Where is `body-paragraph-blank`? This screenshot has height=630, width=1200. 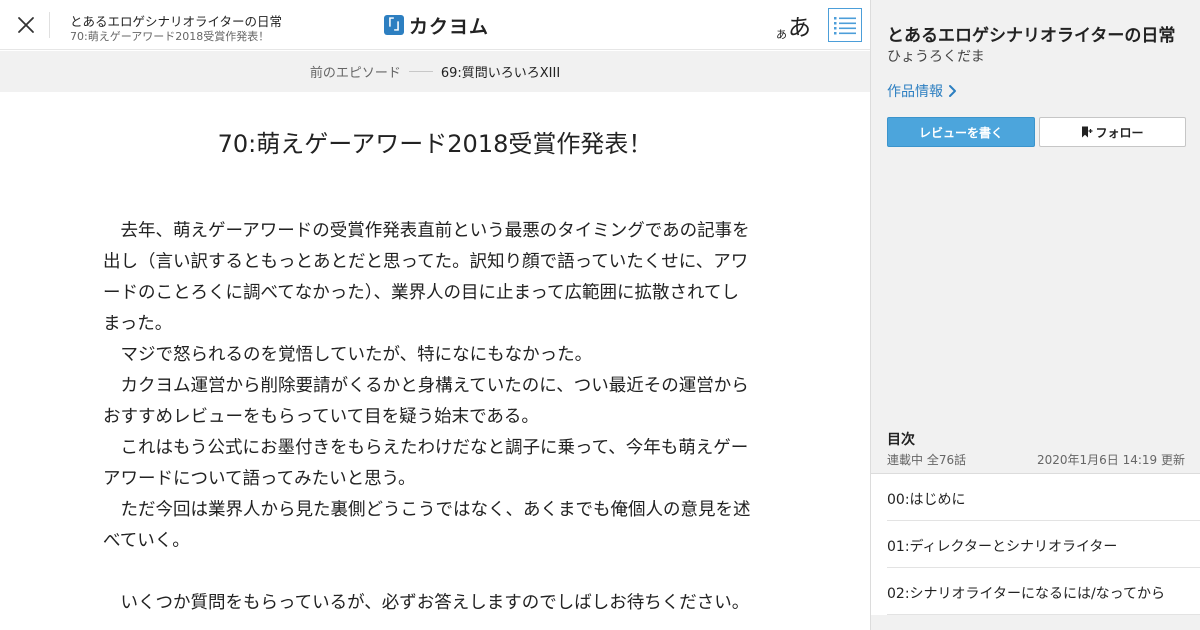
body-paragraph-blank is located at coordinates (429, 572).